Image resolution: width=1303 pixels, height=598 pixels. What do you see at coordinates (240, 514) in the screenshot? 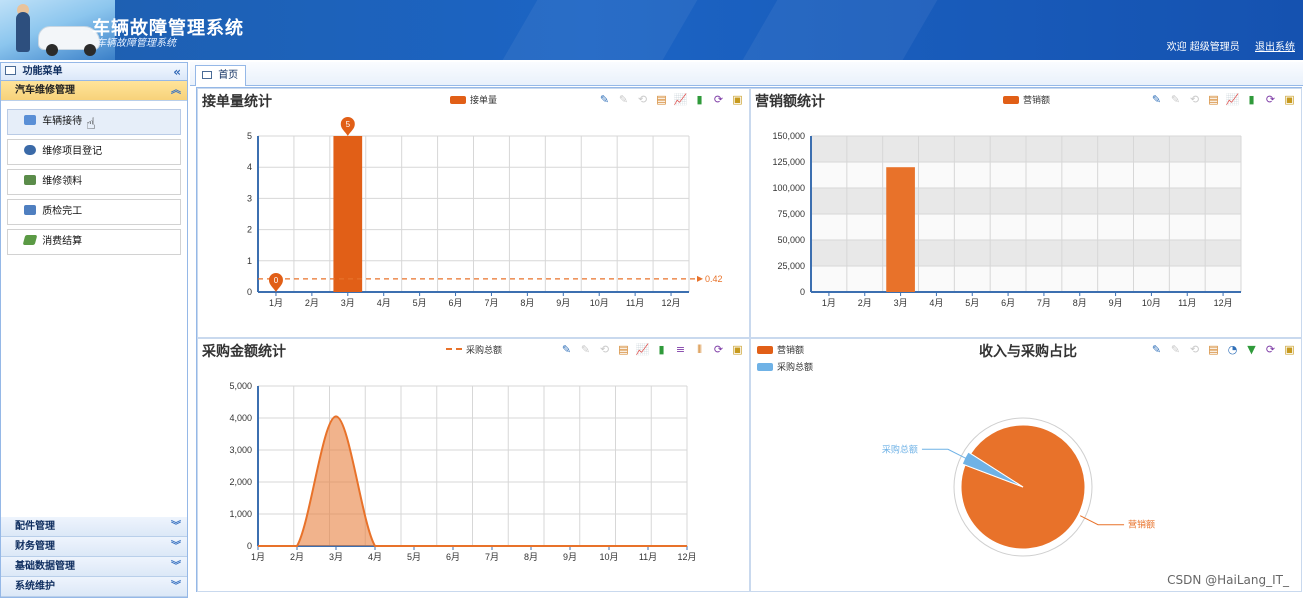
I see `y-tick-label: 1,000` at bounding box center [240, 514].